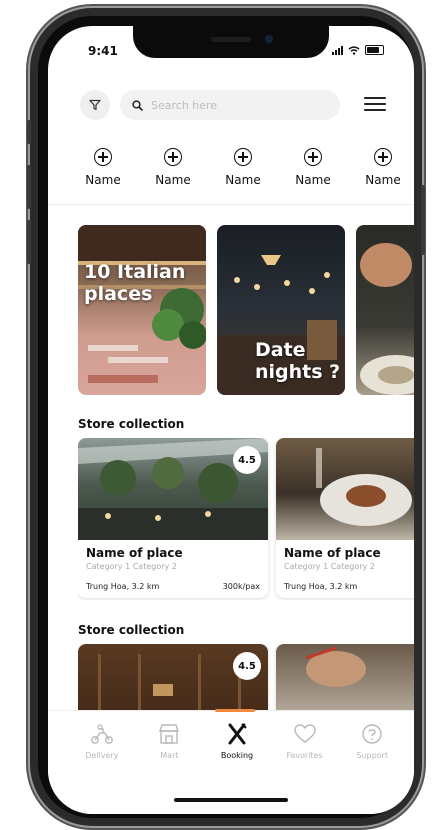  Describe the element at coordinates (304, 733) in the screenshot. I see `heart-icon` at that location.